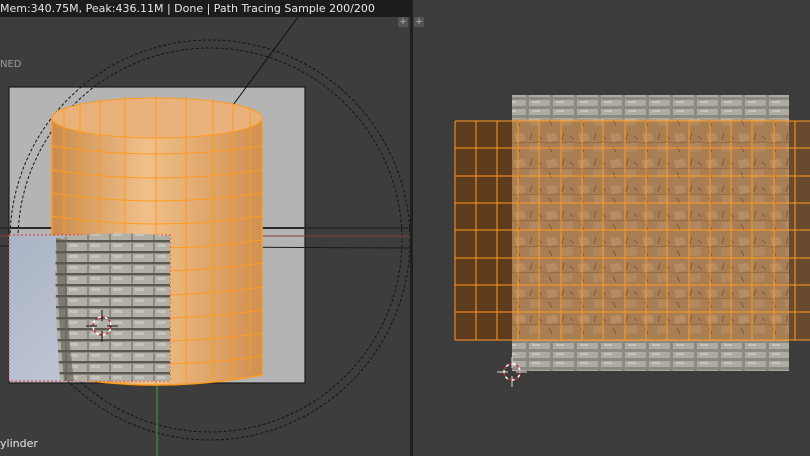 This screenshot has height=456, width=810. Describe the element at coordinates (403, 22) in the screenshot. I see `area-split-icon: +` at that location.